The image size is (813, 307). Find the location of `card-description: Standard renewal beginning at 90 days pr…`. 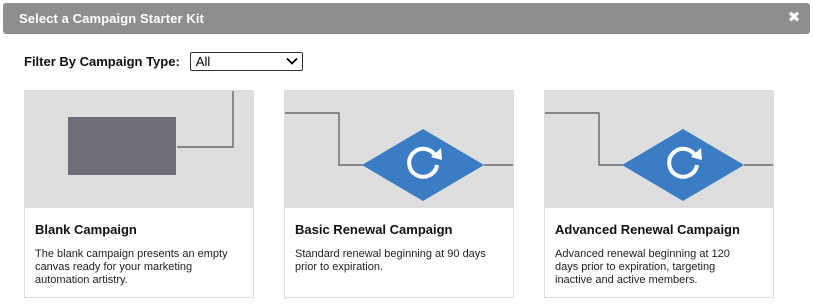

card-description: Standard renewal beginning at 90 days pr… is located at coordinates (390, 260).